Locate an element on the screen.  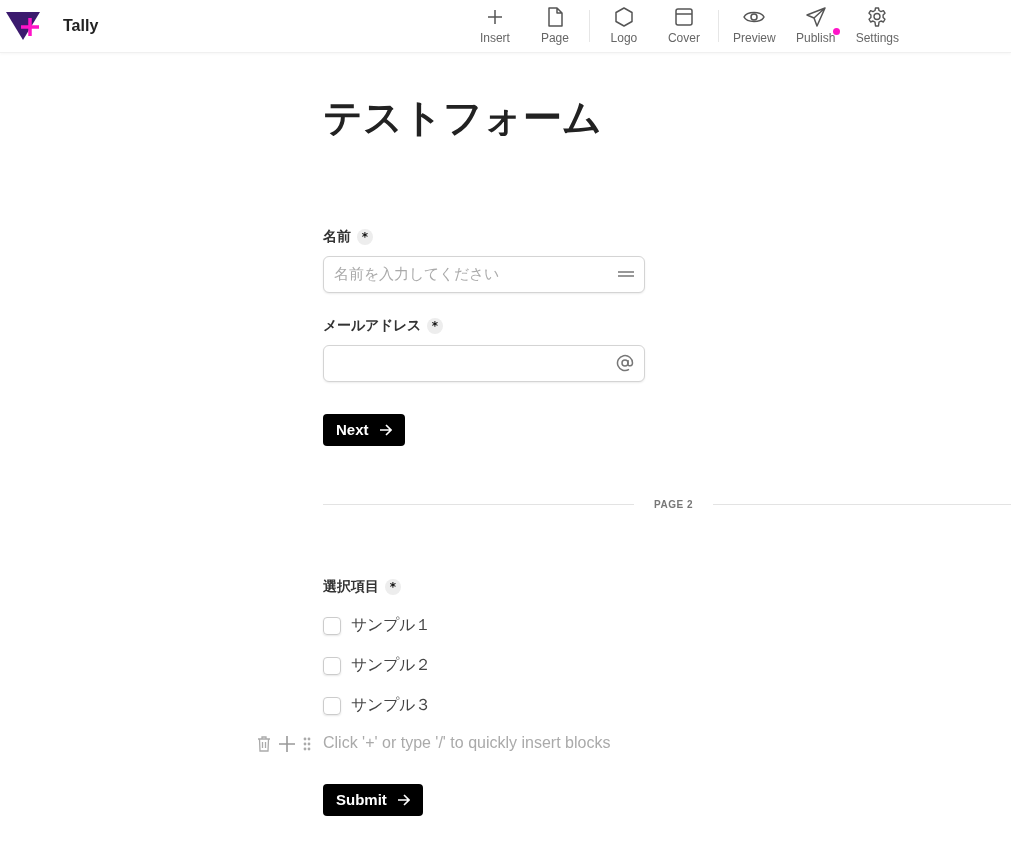
question-label: 選択項目 is located at coordinates (351, 586).